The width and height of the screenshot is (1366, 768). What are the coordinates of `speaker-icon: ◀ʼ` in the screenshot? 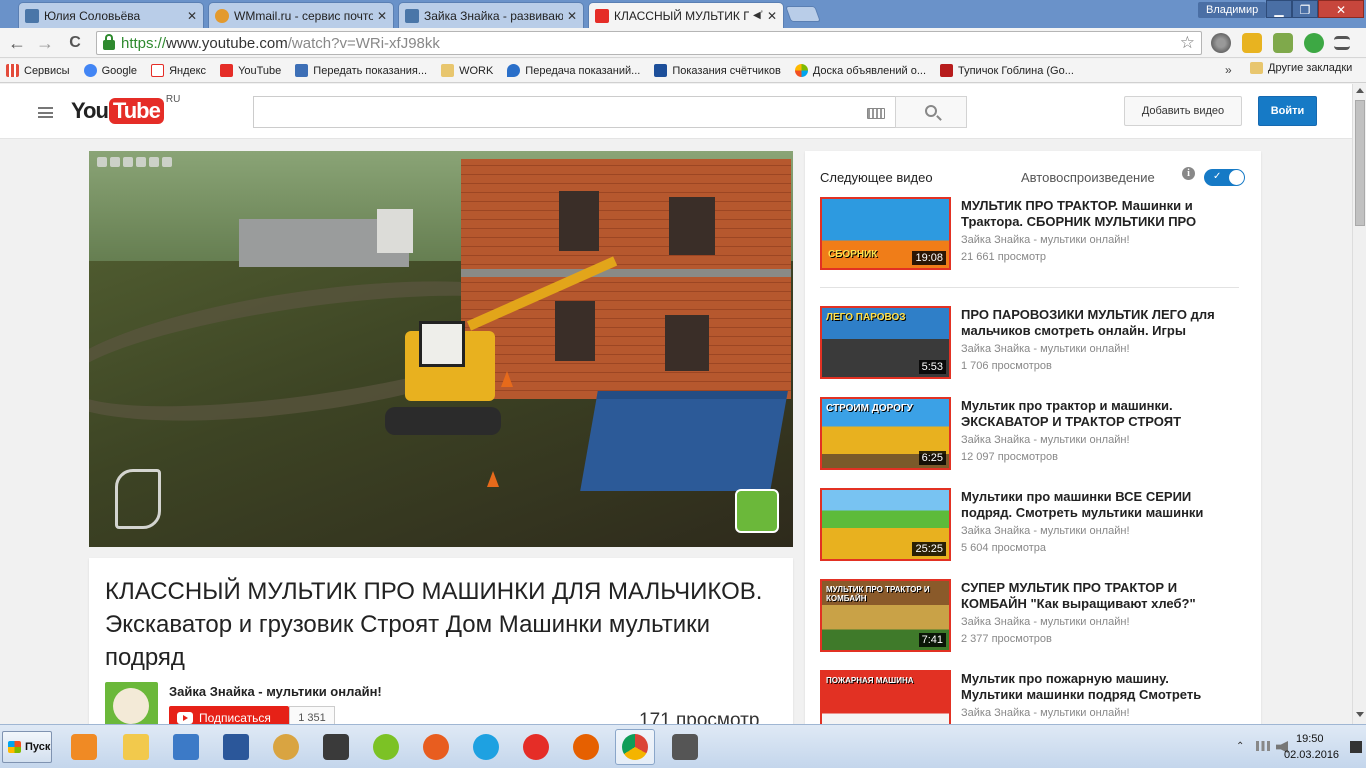 It's located at (758, 15).